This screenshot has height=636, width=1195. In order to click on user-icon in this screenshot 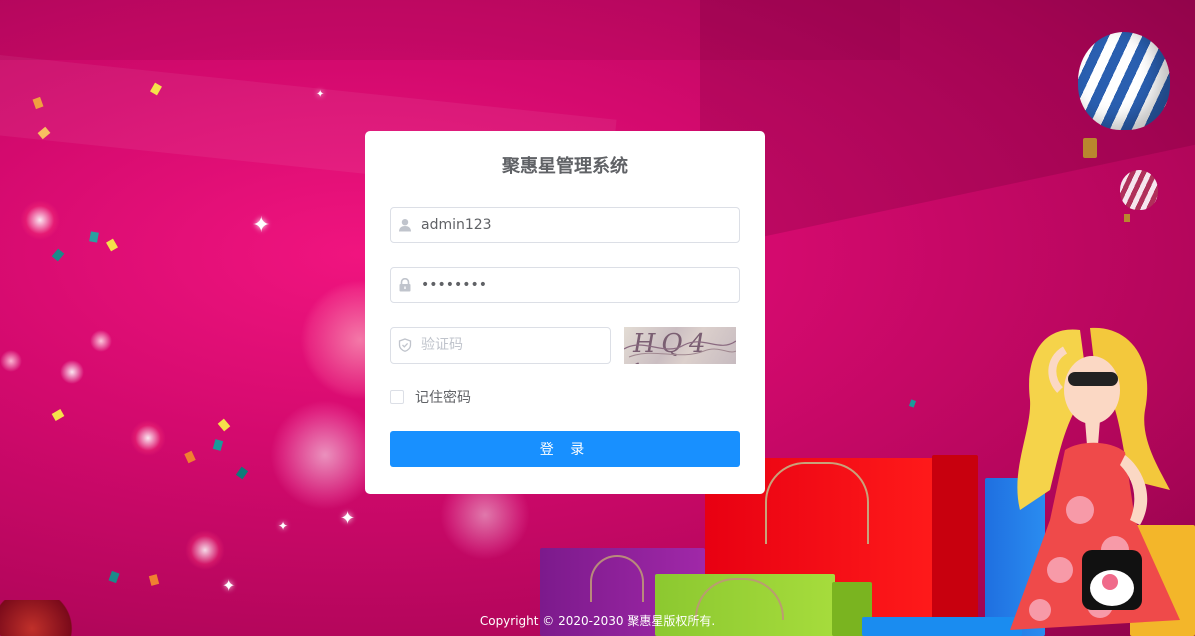, I will do `click(405, 225)`.